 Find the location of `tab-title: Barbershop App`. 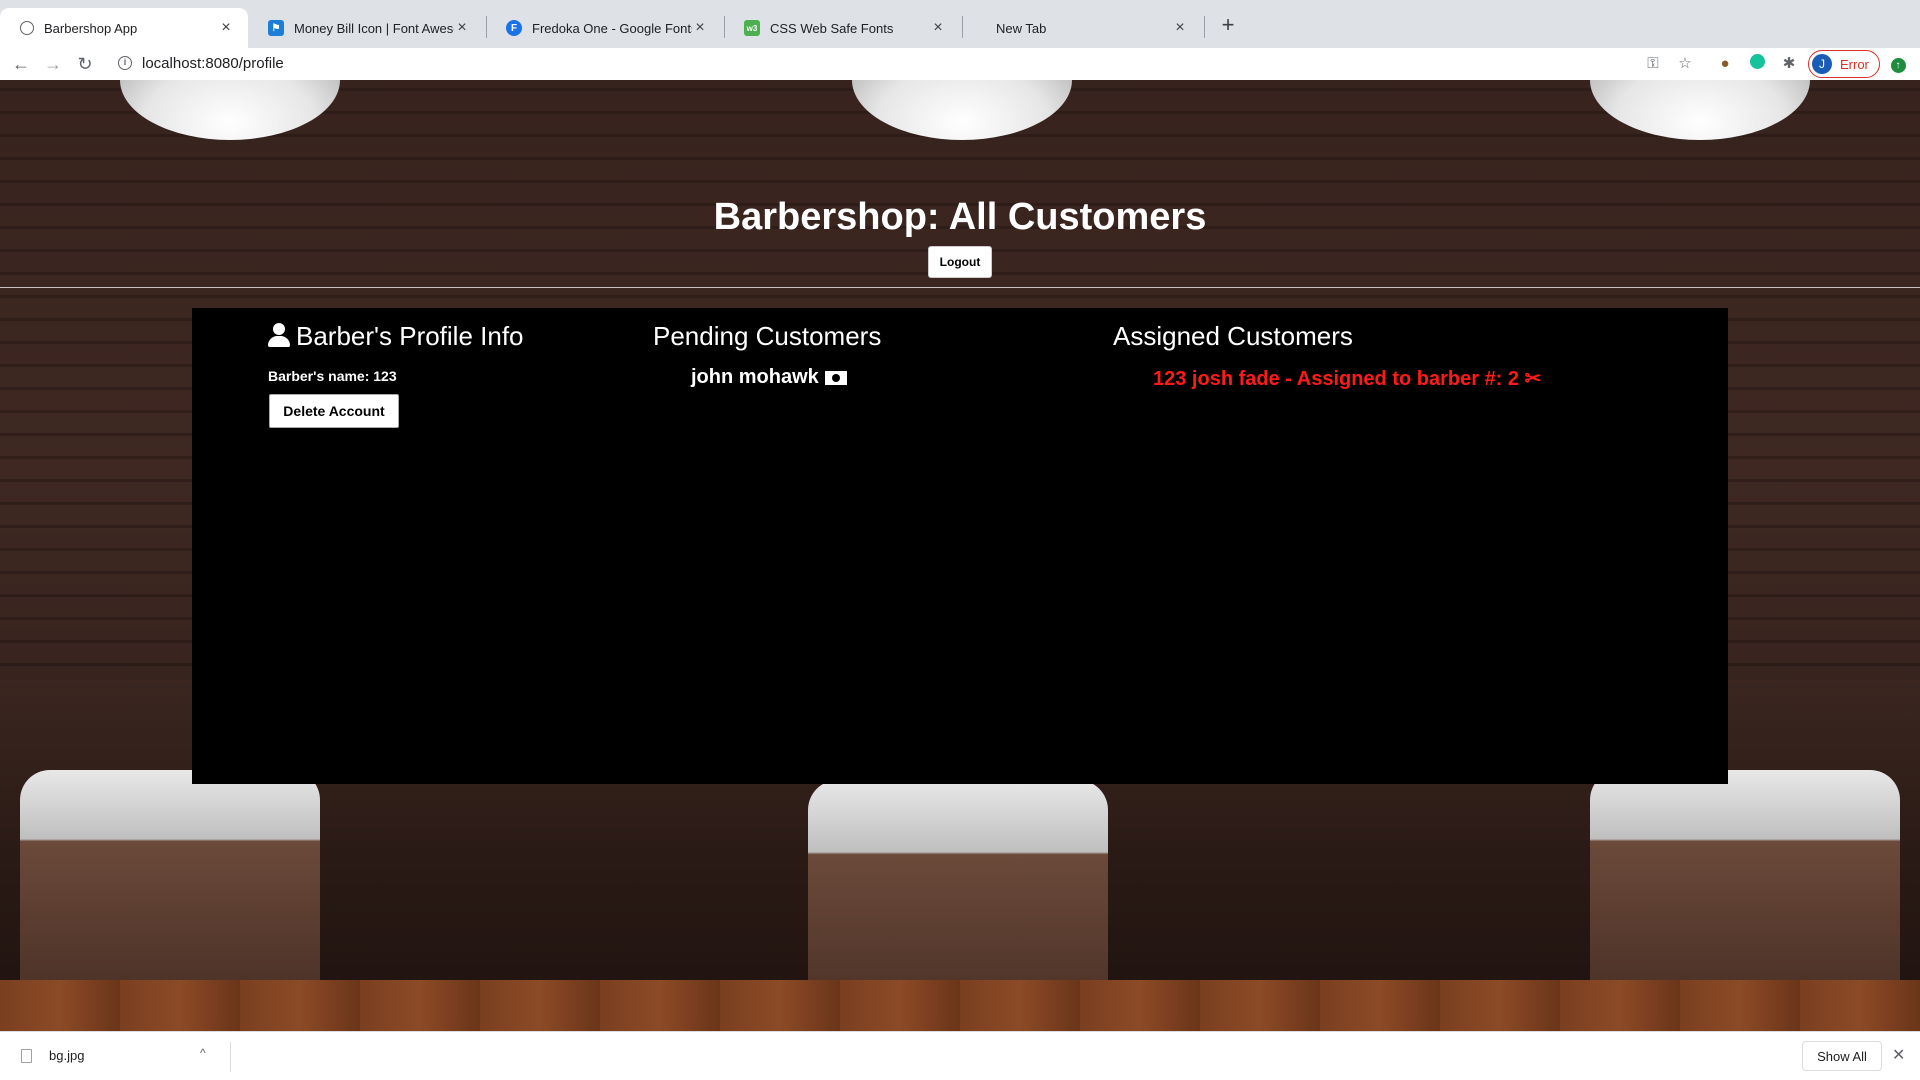

tab-title: Barbershop App is located at coordinates (91, 28).